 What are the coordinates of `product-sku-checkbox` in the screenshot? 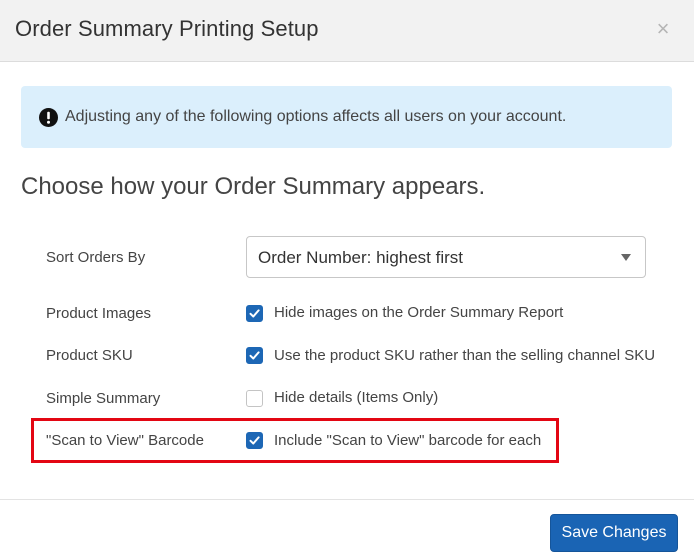 It's located at (254, 355).